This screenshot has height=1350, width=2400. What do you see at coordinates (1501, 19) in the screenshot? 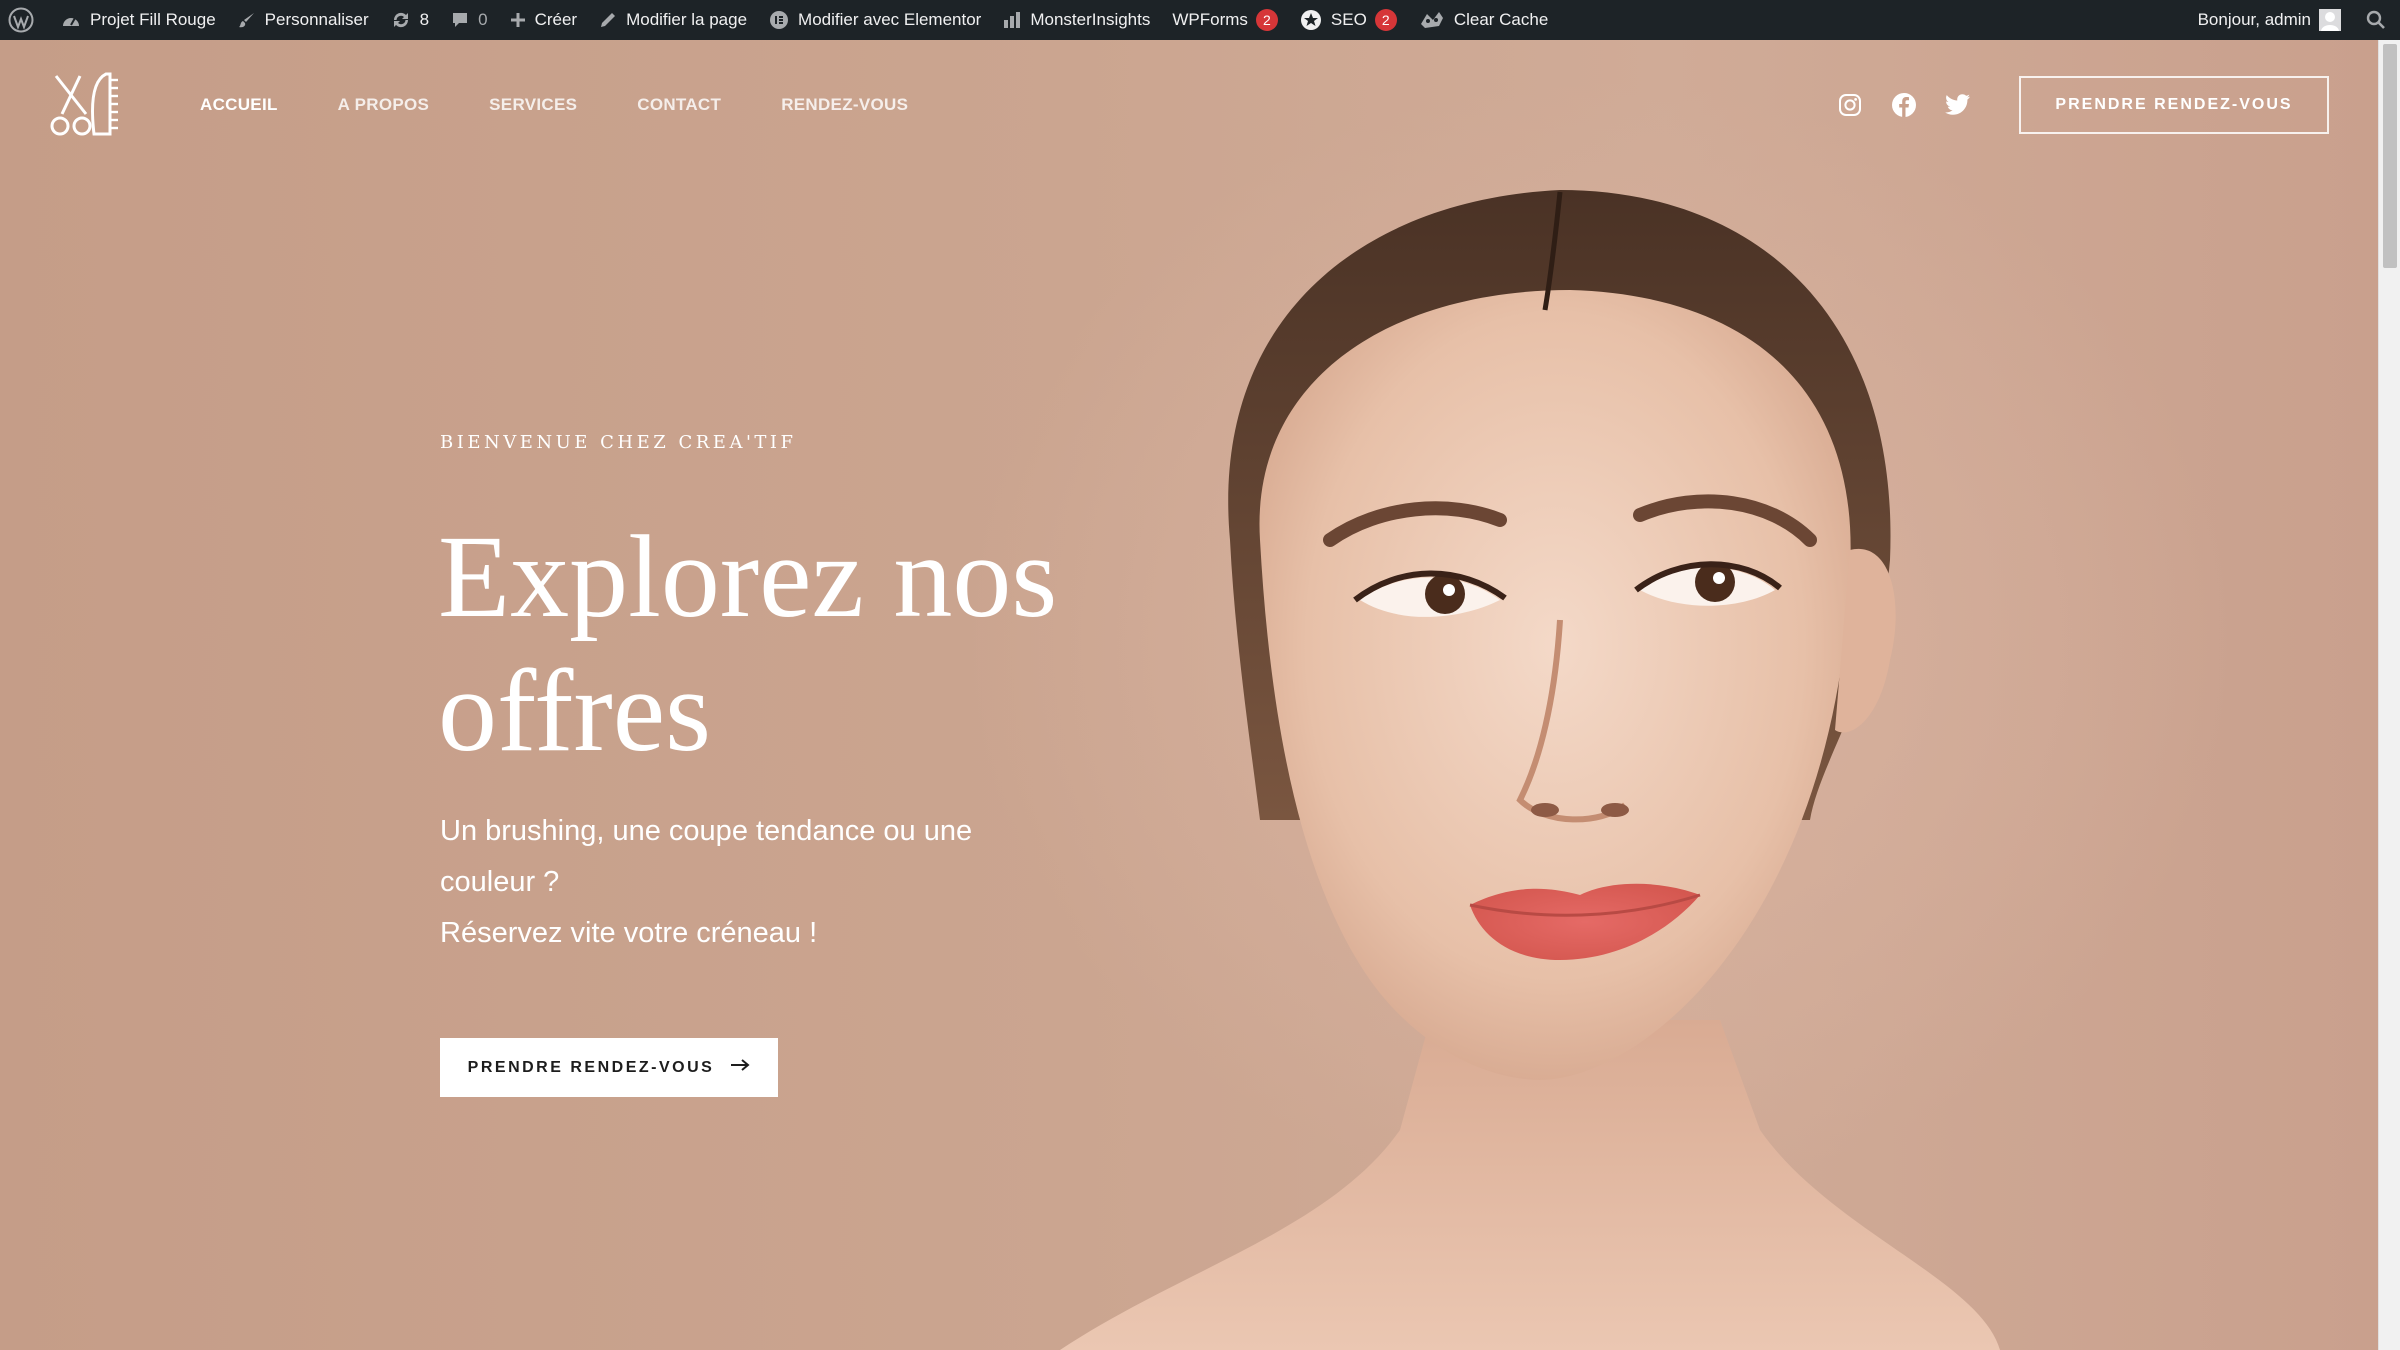
I see `clear-cache-label: Clear Cache` at bounding box center [1501, 19].